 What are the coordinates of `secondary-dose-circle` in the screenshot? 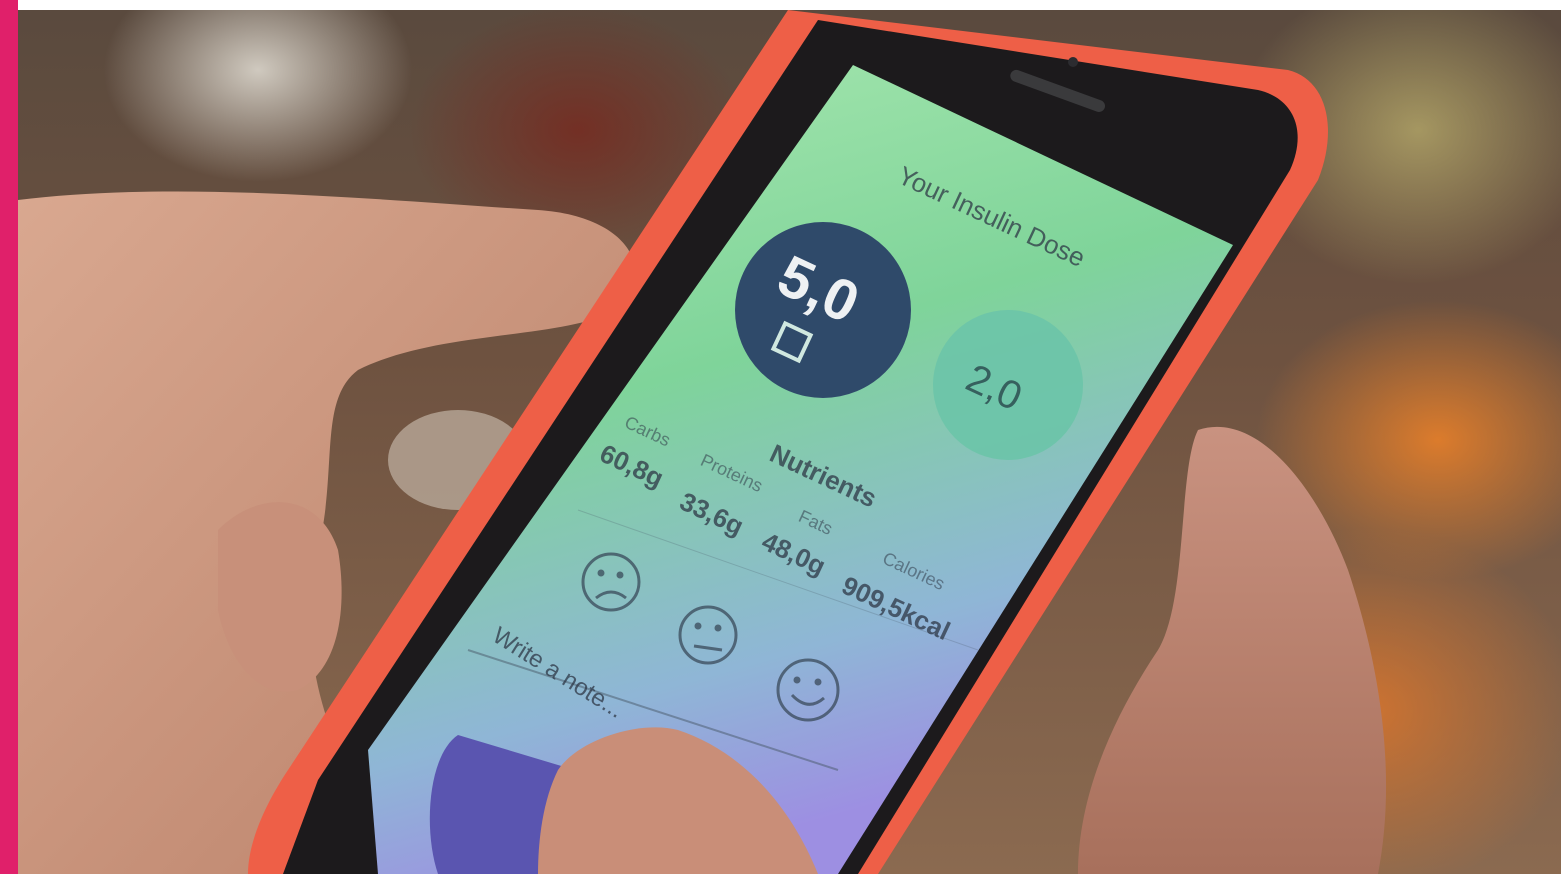 It's located at (1008, 385).